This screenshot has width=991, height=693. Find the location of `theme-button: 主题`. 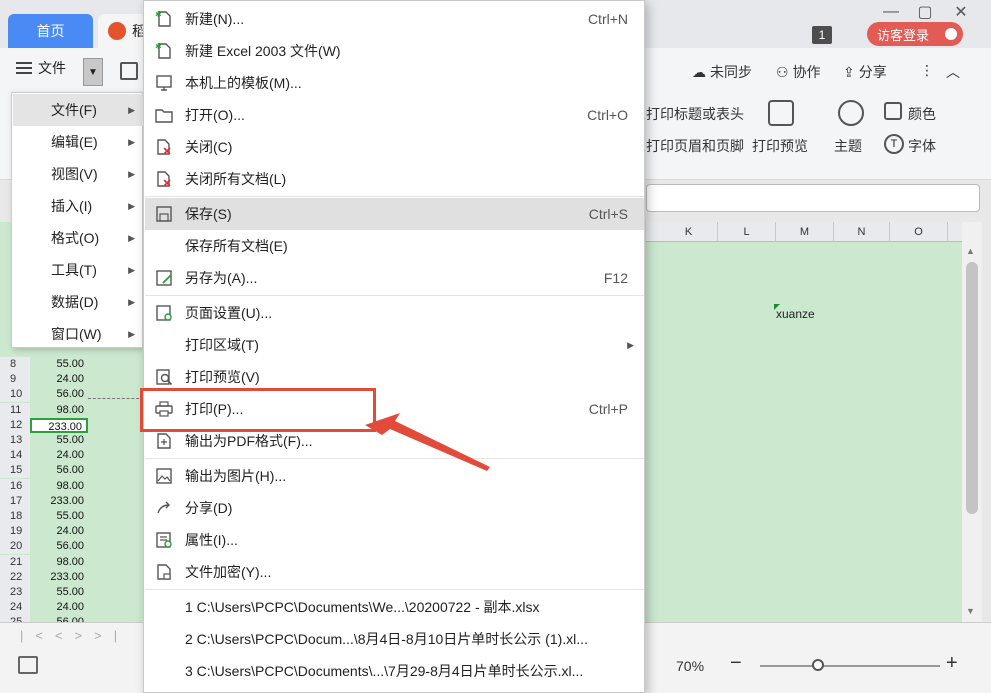

theme-button: 主题 is located at coordinates (848, 146).